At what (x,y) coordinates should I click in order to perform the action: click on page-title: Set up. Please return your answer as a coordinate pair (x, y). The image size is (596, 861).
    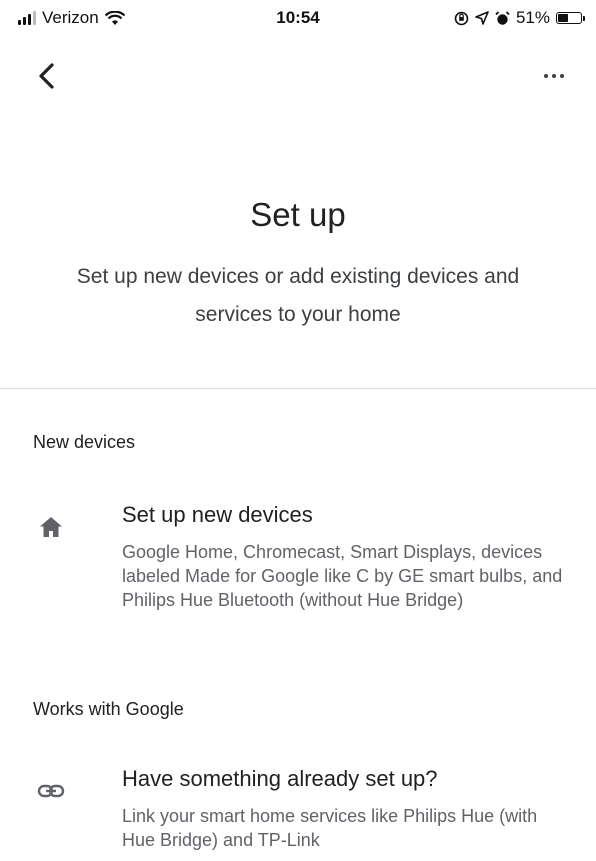
    Looking at the image, I should click on (298, 214).